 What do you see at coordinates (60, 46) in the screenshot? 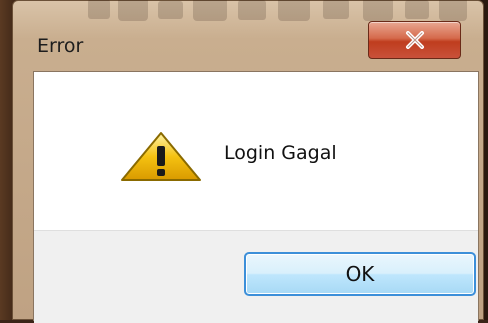
I see `window-title: Error` at bounding box center [60, 46].